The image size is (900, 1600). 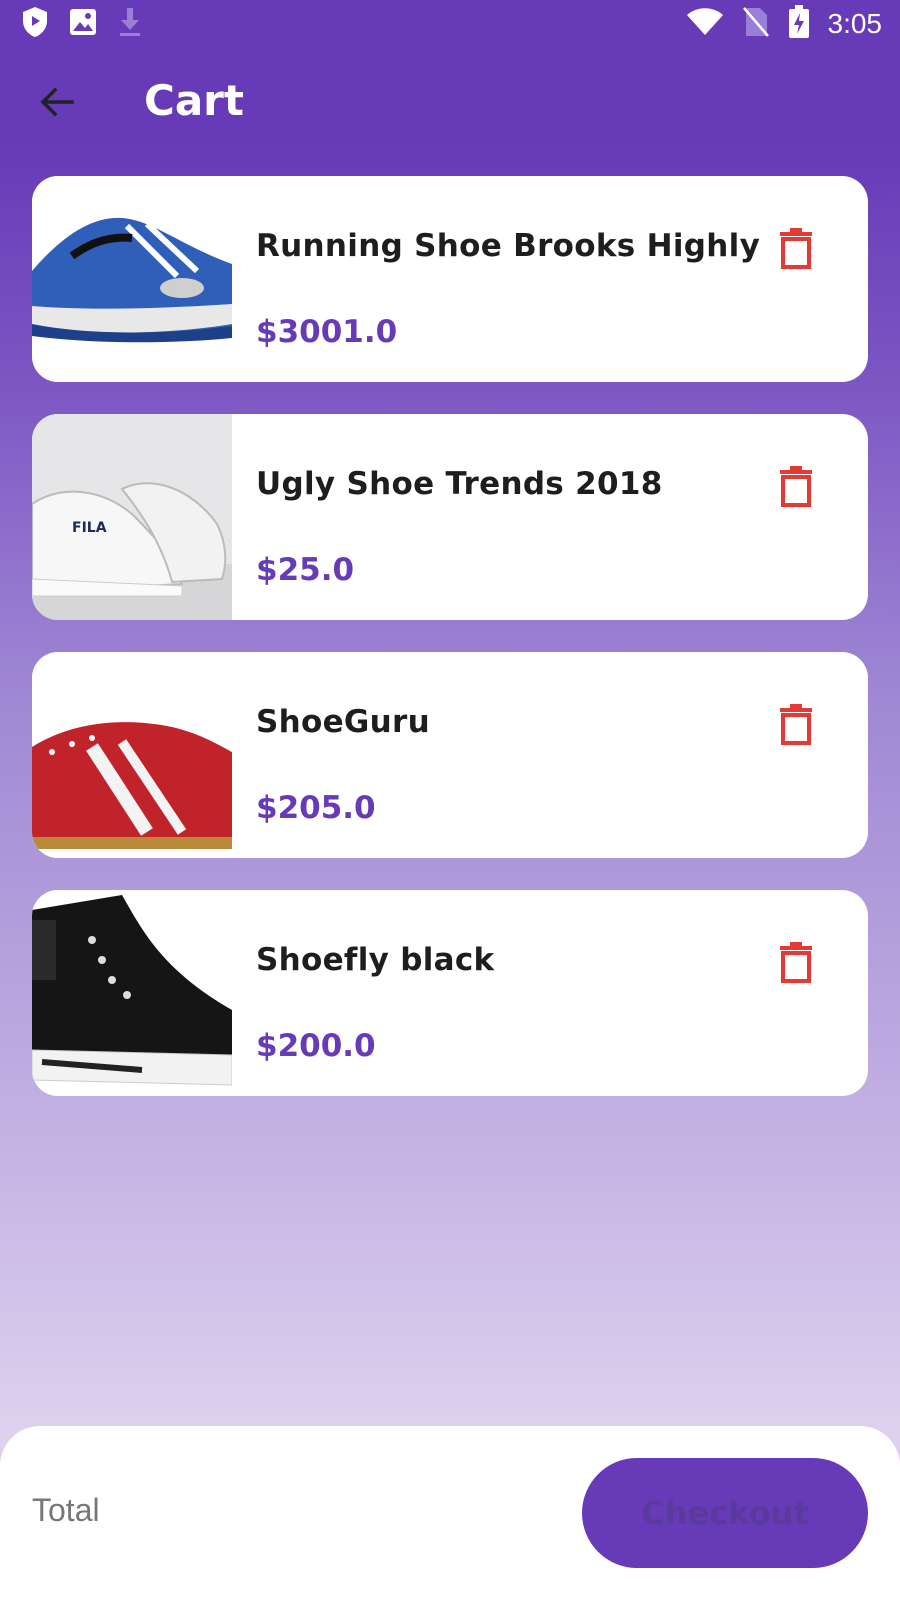 I want to click on arrow-left-icon, so click(x=56, y=104).